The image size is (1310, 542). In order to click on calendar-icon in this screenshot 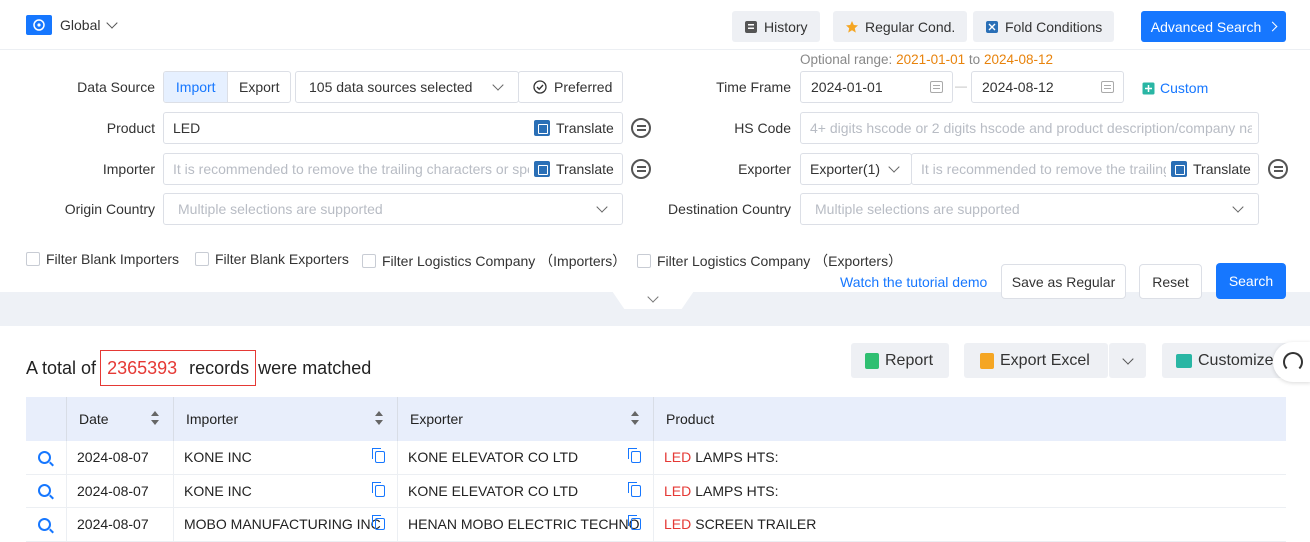, I will do `click(936, 87)`.